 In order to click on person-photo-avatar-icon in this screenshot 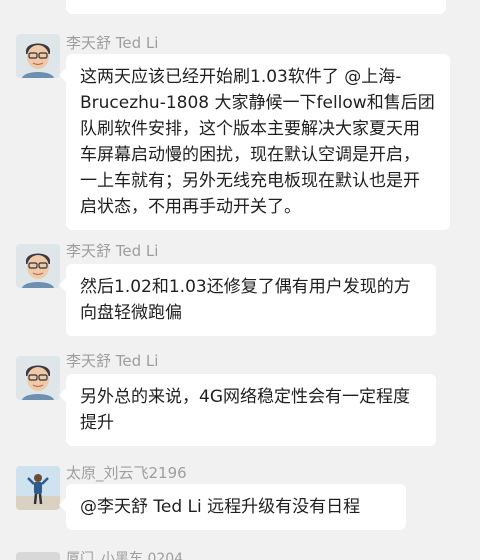, I will do `click(38, 488)`.